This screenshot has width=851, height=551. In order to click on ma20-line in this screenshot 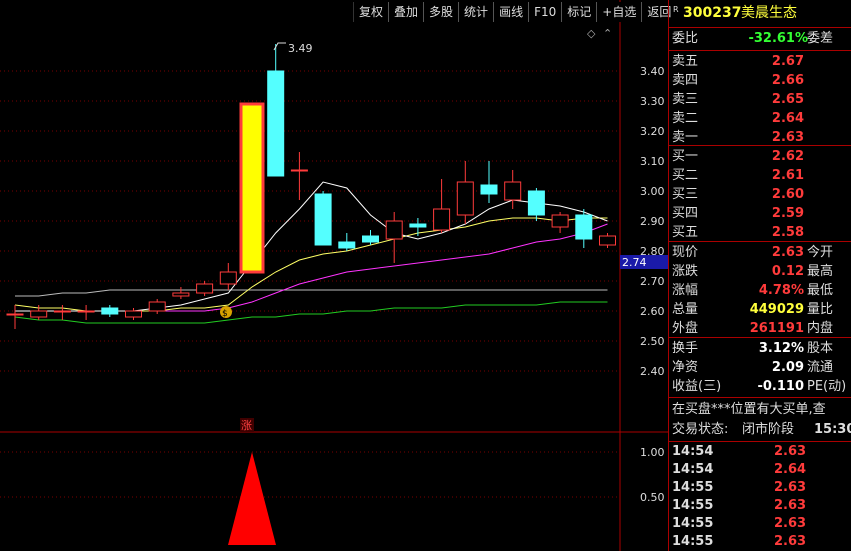, I will do `click(311, 267)`.